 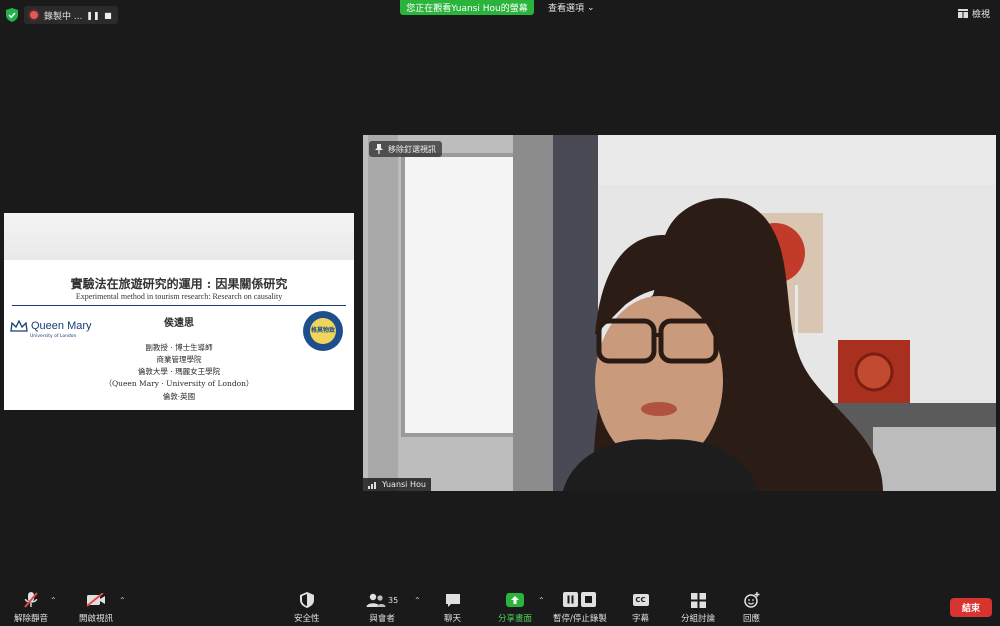 I want to click on video-camera-off-icon, so click(x=95, y=600).